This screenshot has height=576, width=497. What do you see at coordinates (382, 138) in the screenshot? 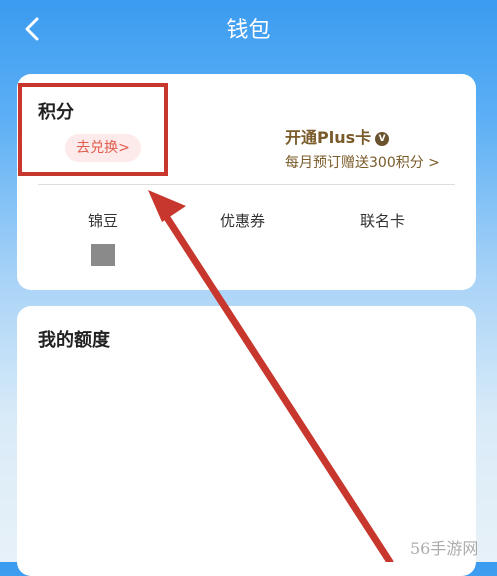
I see `plus-badge-icon: V` at bounding box center [382, 138].